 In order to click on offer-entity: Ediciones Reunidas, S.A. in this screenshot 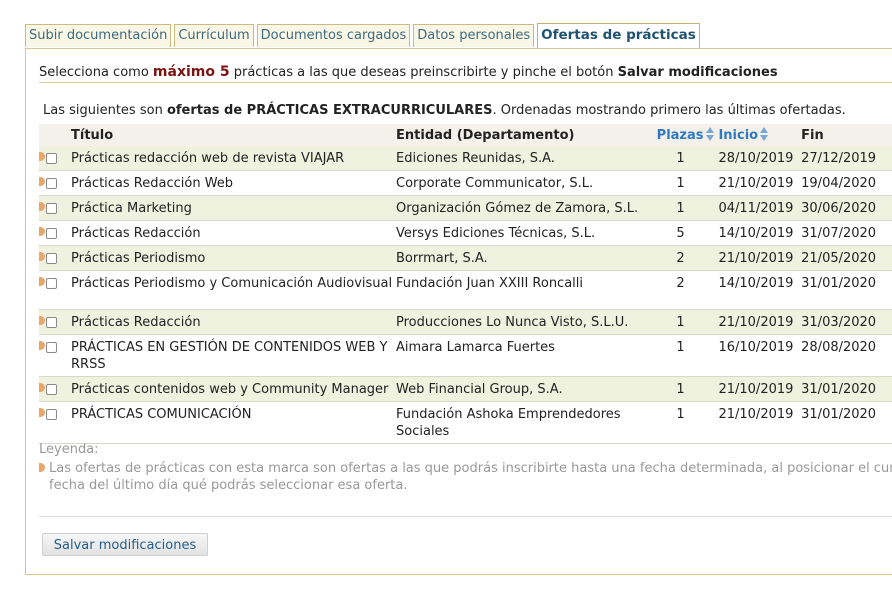, I will do `click(475, 158)`.